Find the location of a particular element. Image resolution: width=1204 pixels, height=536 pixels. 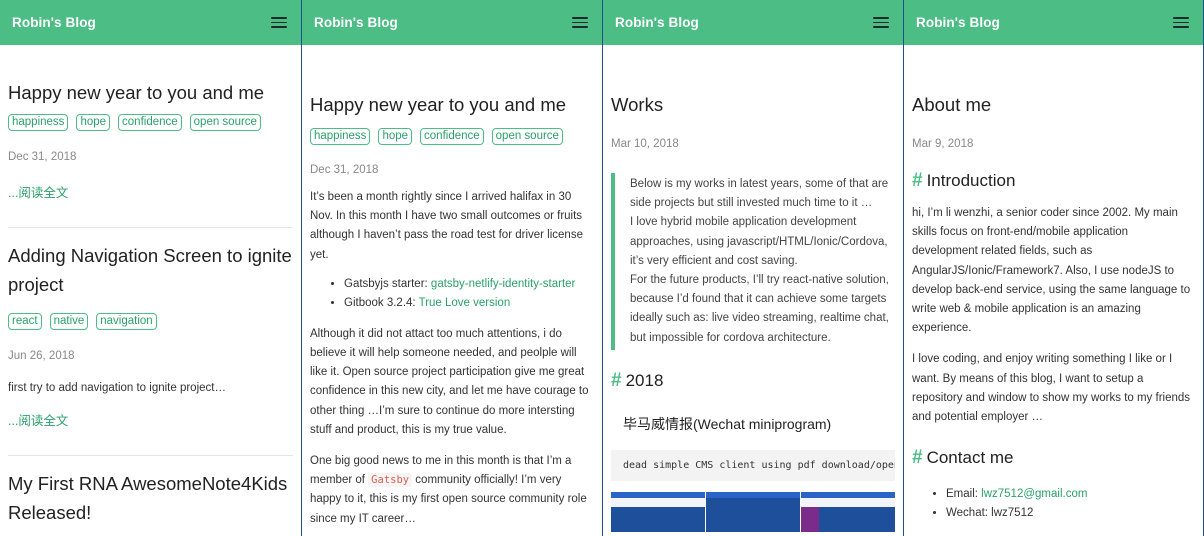

page-title: About me is located at coordinates (952, 104).